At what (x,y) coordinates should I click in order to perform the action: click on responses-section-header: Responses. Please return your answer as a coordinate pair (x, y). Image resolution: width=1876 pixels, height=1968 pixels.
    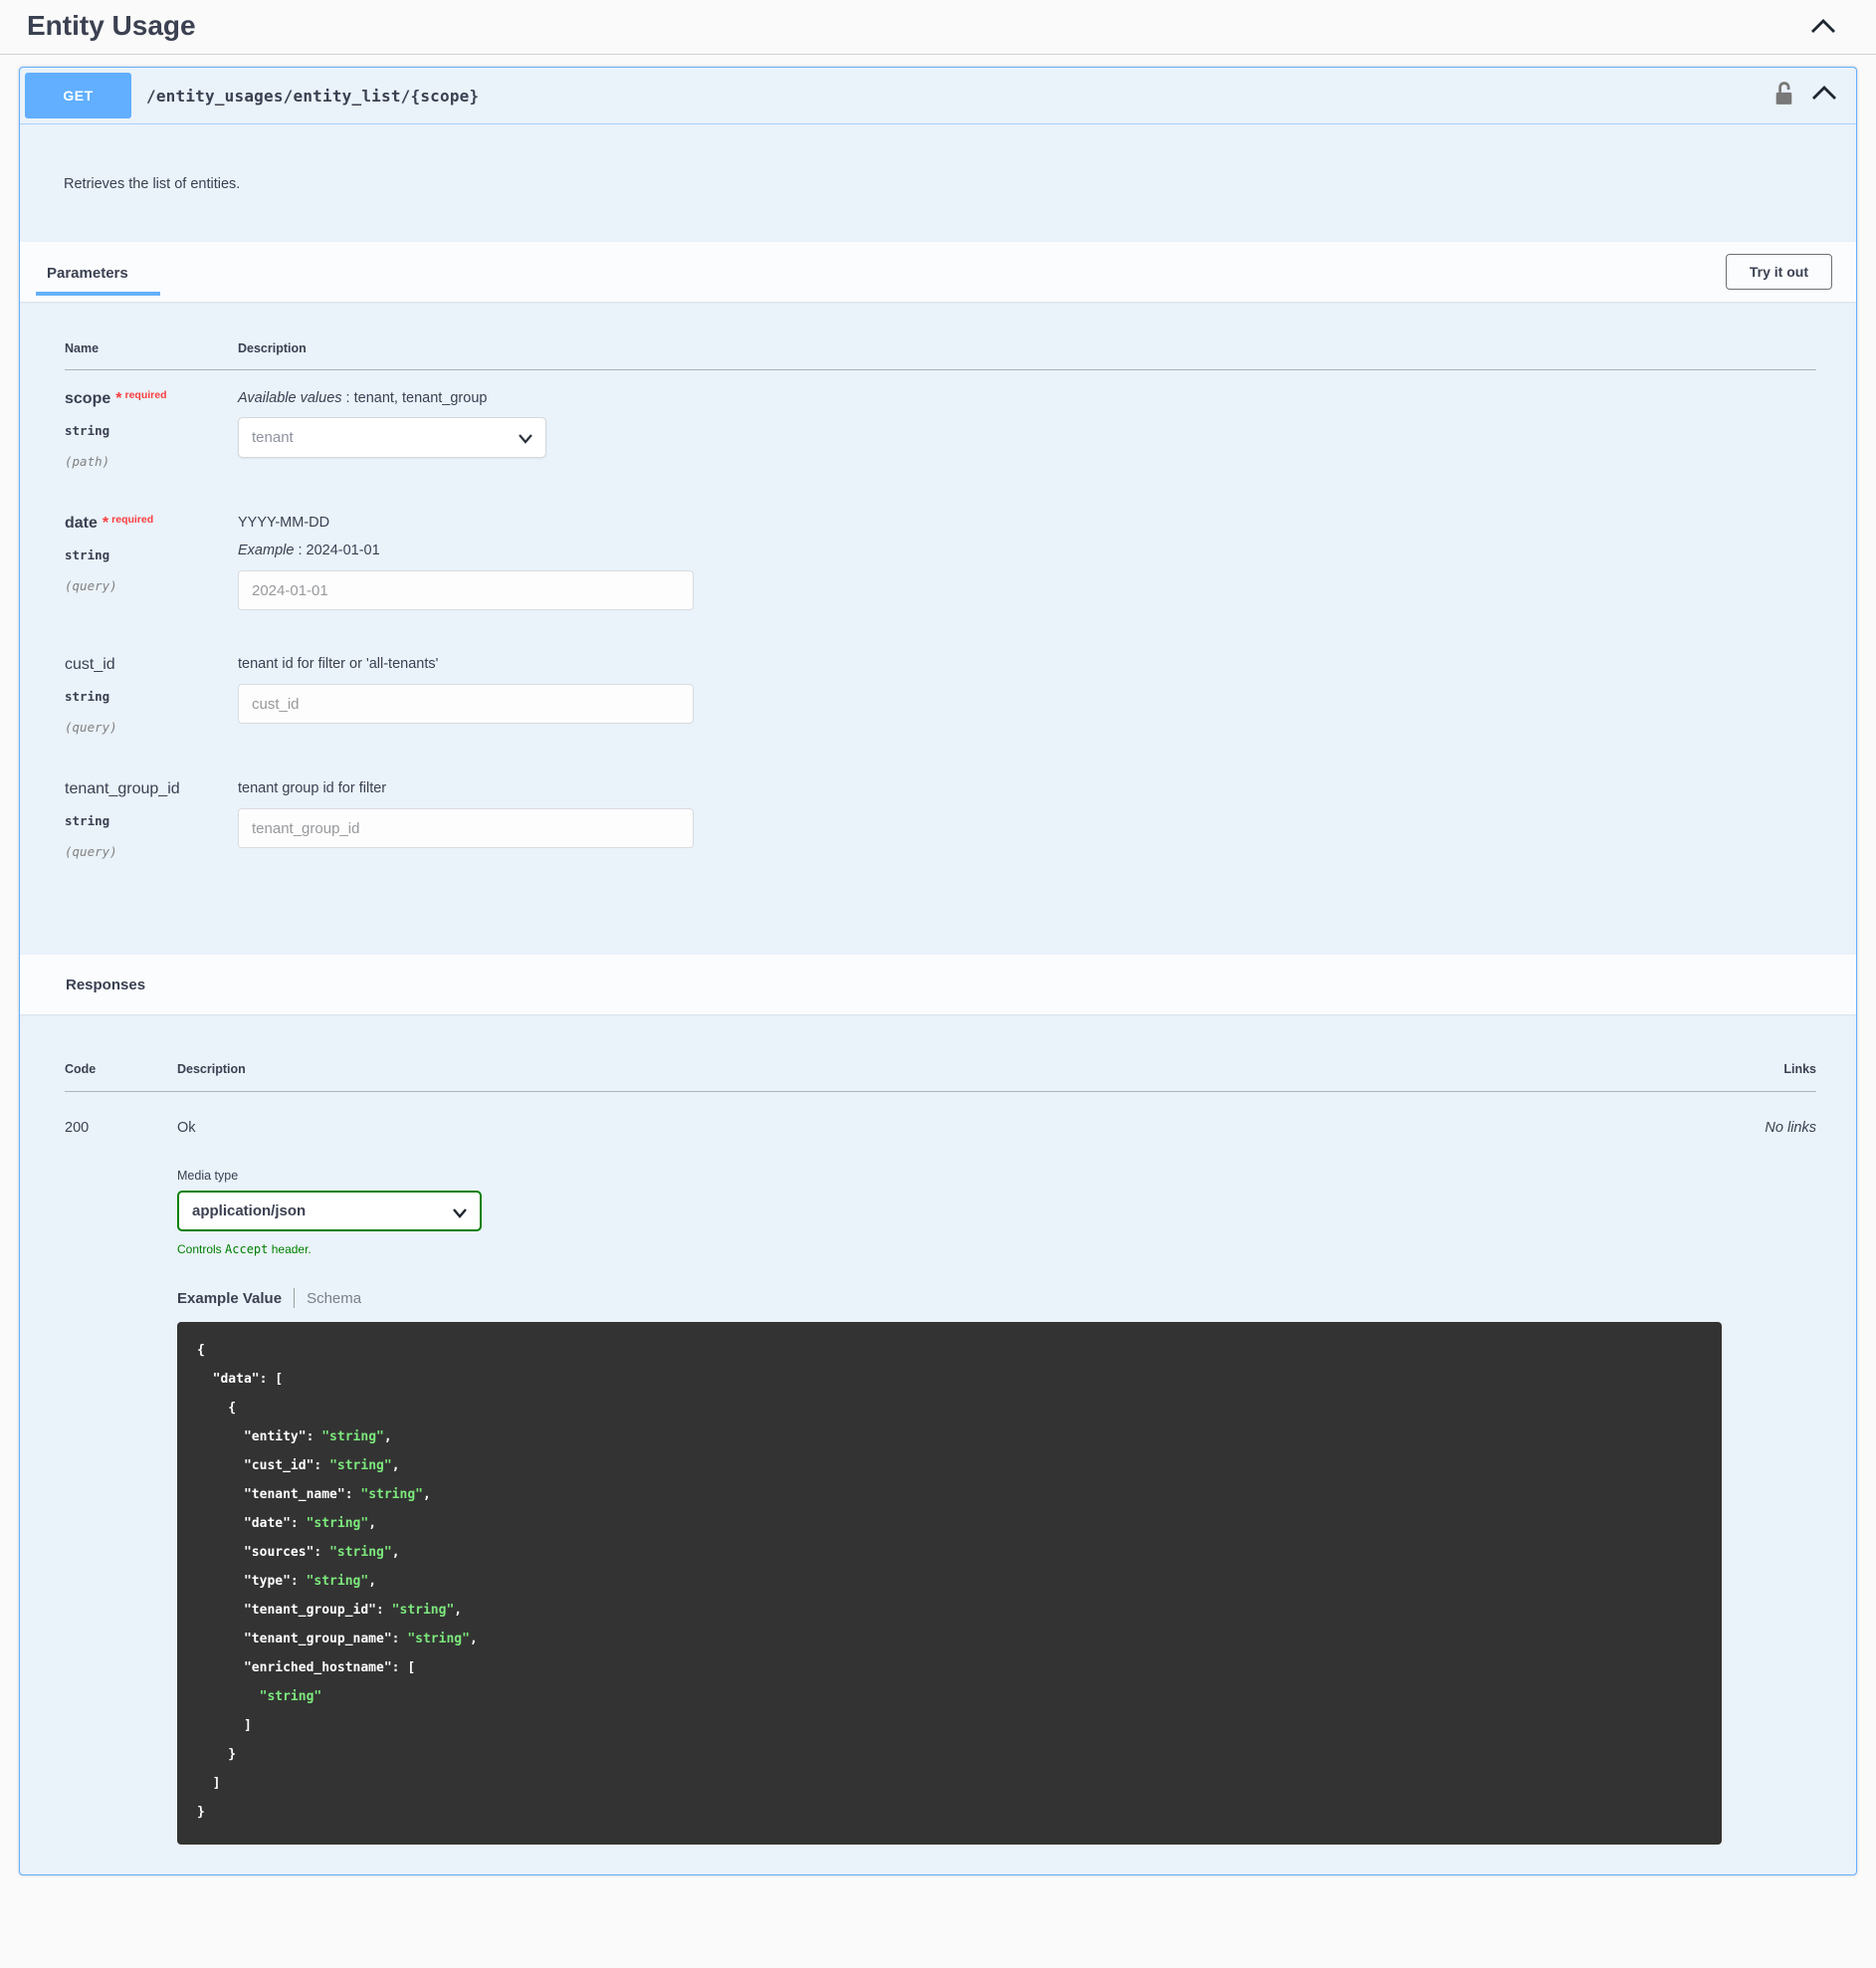
    Looking at the image, I should click on (938, 985).